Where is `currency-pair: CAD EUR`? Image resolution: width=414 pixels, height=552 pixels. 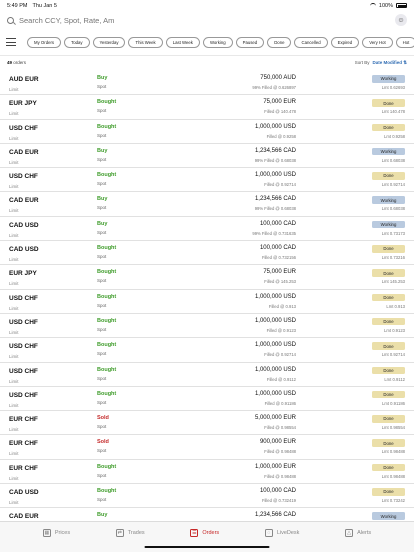 currency-pair: CAD EUR is located at coordinates (24, 517).